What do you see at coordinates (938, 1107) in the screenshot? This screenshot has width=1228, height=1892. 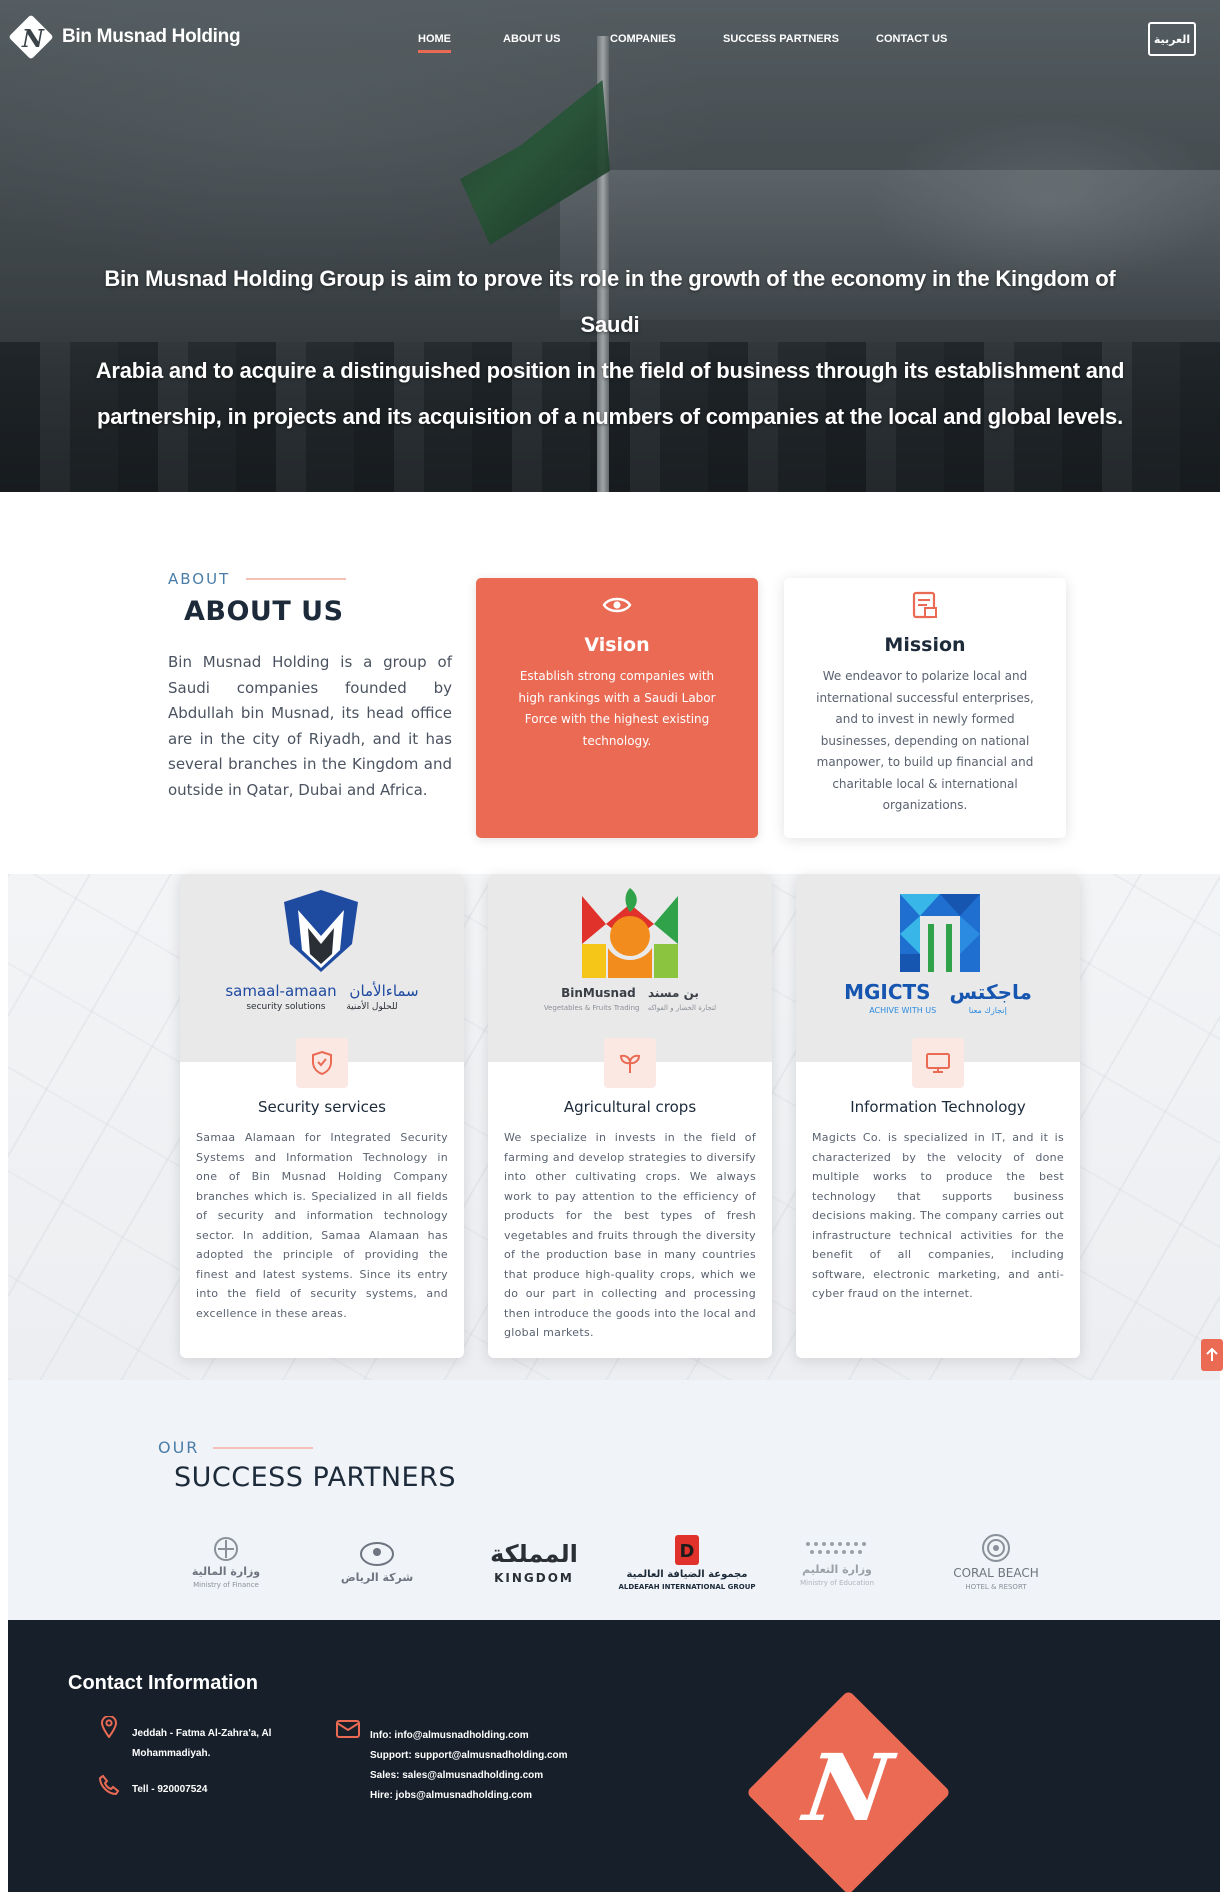 I see `service-title: Information Technology` at bounding box center [938, 1107].